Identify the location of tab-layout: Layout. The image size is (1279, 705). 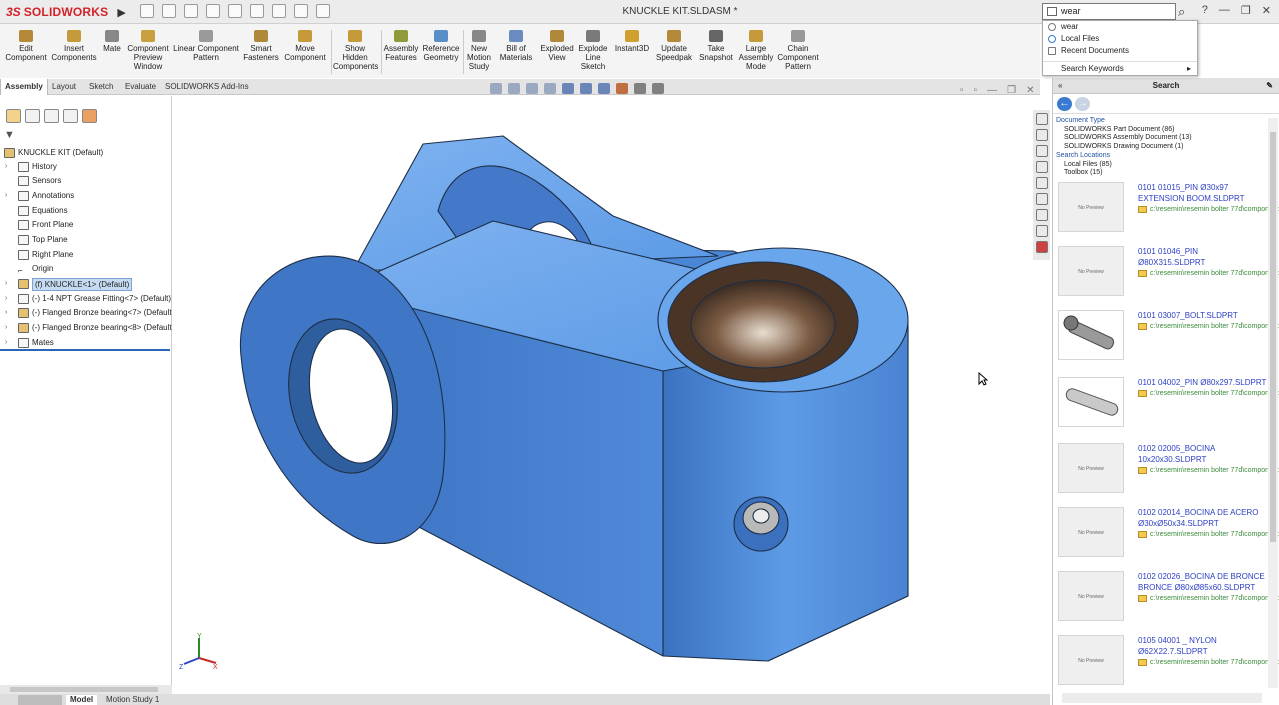
(64, 87).